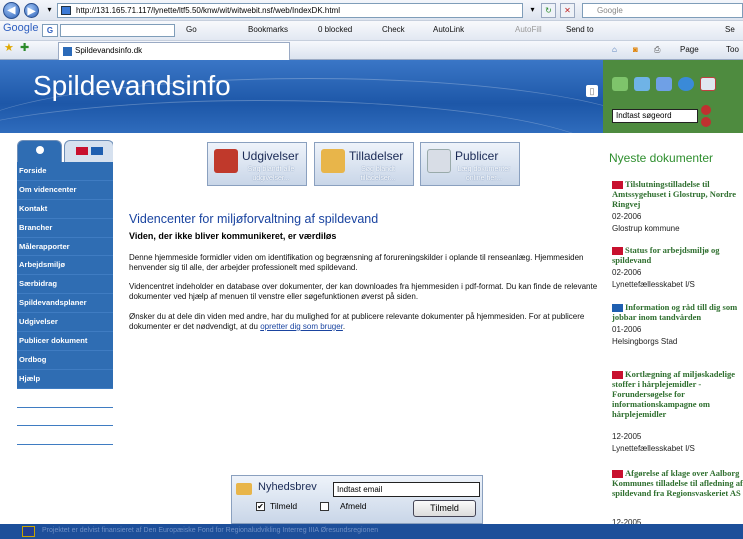 The height and width of the screenshot is (539, 743). What do you see at coordinates (66, 10) in the screenshot?
I see `page-icon` at bounding box center [66, 10].